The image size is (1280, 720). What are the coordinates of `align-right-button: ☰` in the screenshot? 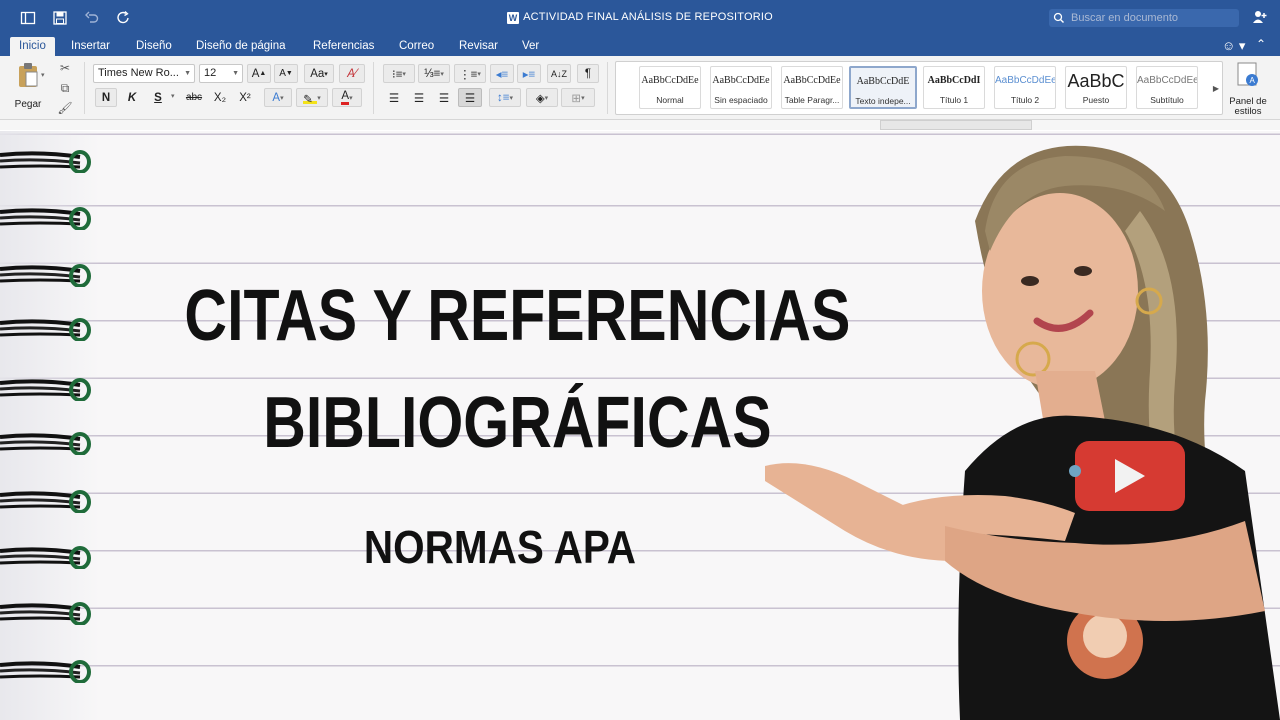 It's located at (444, 97).